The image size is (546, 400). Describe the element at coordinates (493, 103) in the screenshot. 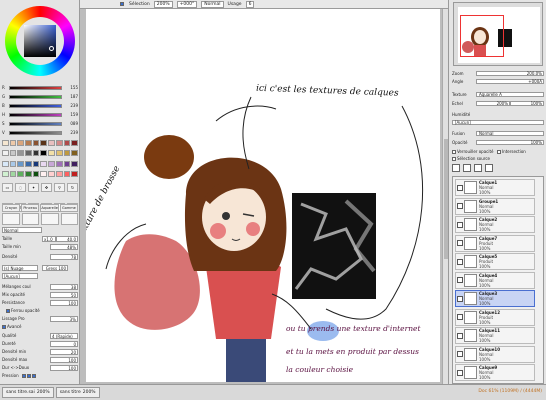

I see `scale-value: 200%` at that location.